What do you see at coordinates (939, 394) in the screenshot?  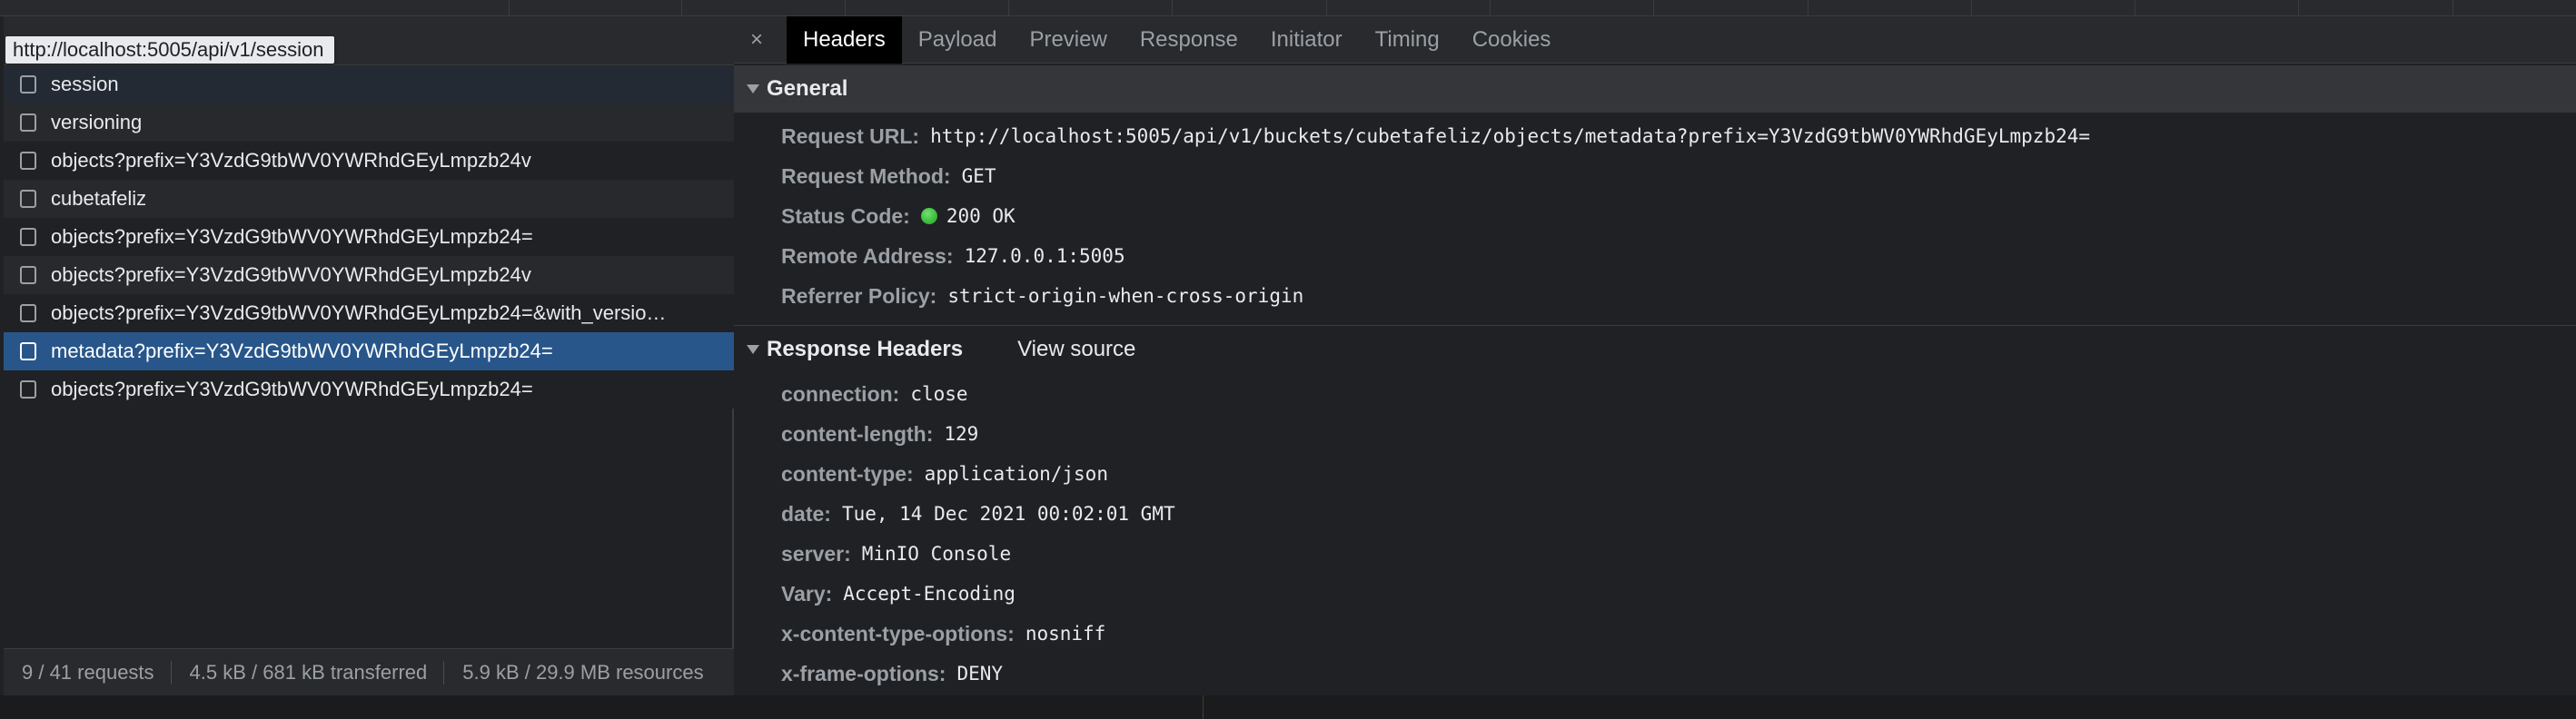 I see `header-value: close` at bounding box center [939, 394].